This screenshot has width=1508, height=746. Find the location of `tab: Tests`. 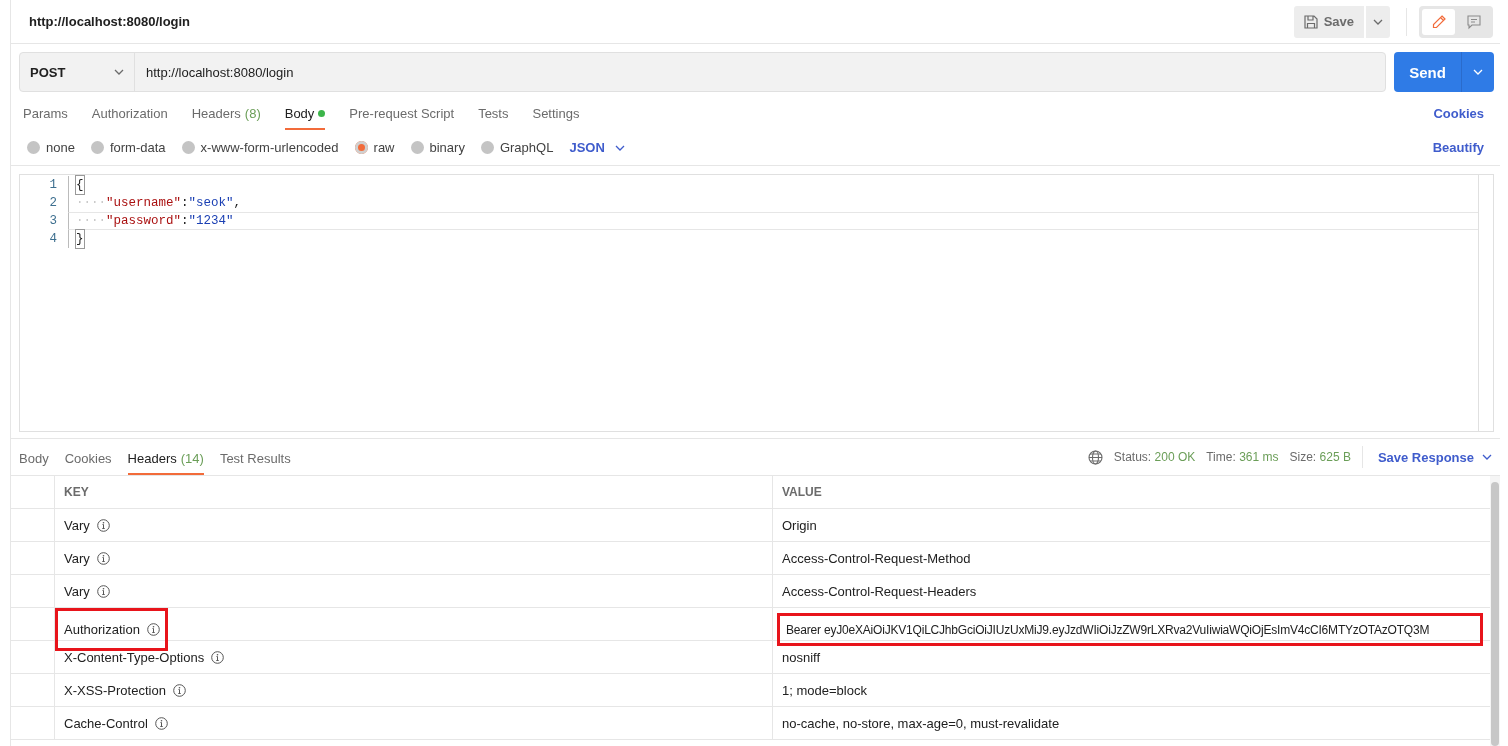

tab: Tests is located at coordinates (493, 111).